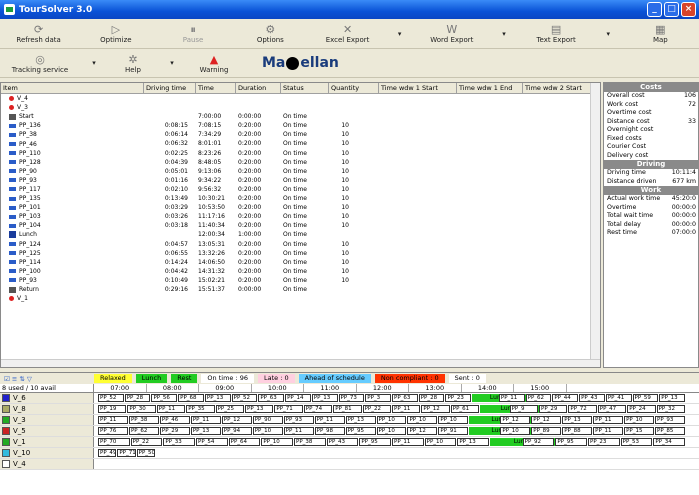 Image resolution: width=699 pixels, height=495 pixels. Describe the element at coordinates (300, 143) in the screenshot. I see `table-row: PP_46 0:06:32 8:01:01 0:20:00 On time 10` at that location.